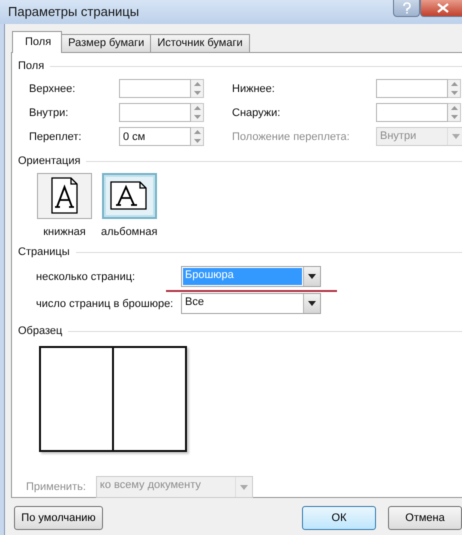 The width and height of the screenshot is (462, 535). I want to click on close-icon, so click(443, 8).